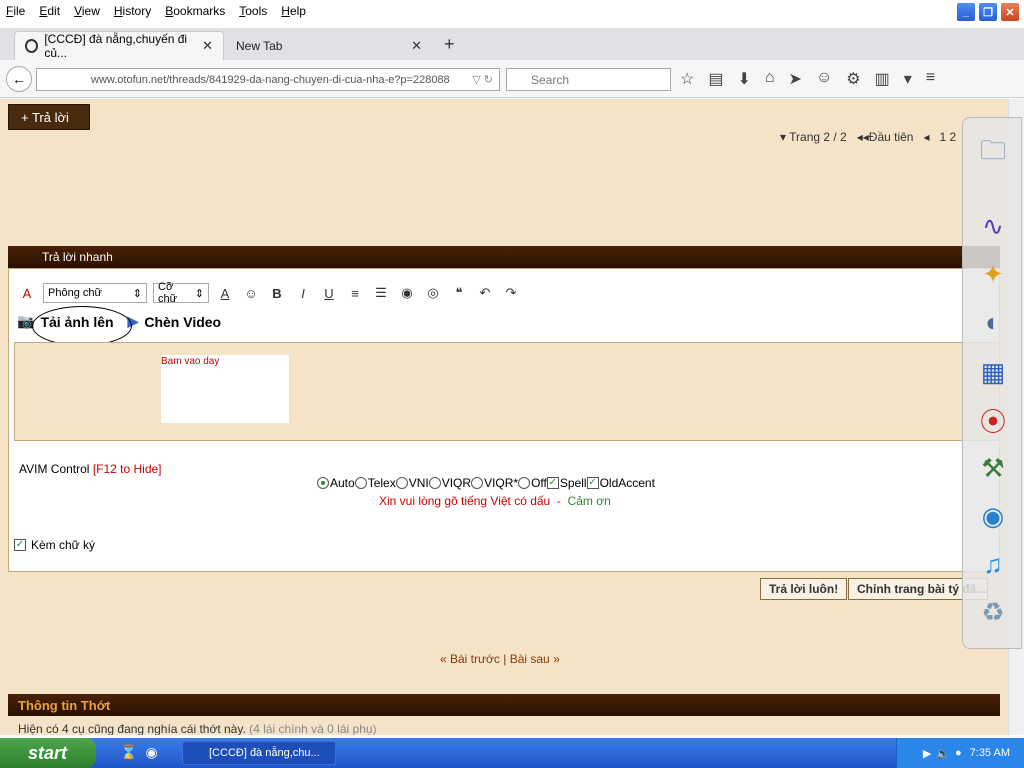 The width and height of the screenshot is (1024, 768). I want to click on magic-wand-icon: ✦, so click(993, 274).